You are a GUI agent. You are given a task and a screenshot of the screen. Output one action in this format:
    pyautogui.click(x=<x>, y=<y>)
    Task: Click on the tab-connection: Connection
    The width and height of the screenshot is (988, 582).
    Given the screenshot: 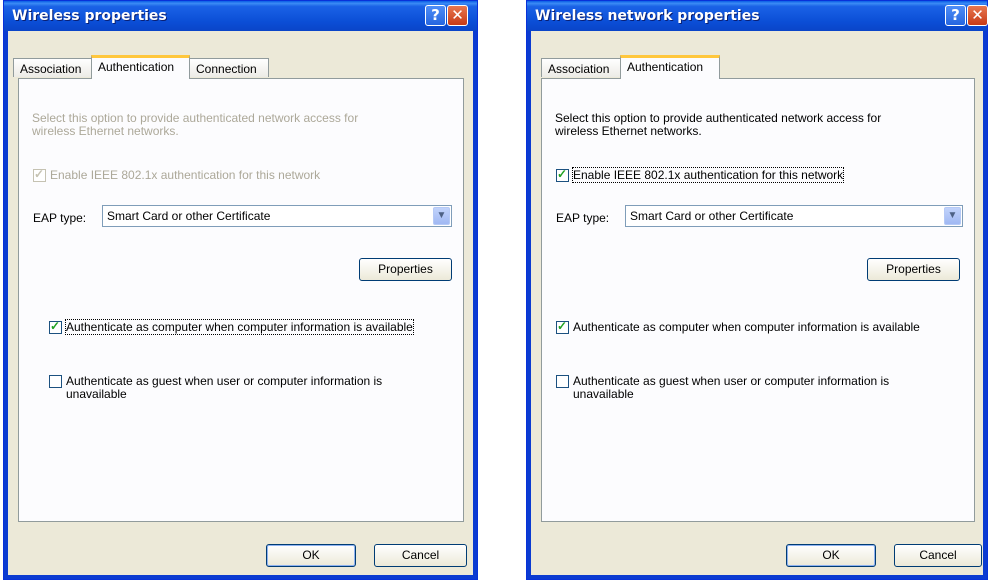 What is the action you would take?
    pyautogui.click(x=229, y=67)
    